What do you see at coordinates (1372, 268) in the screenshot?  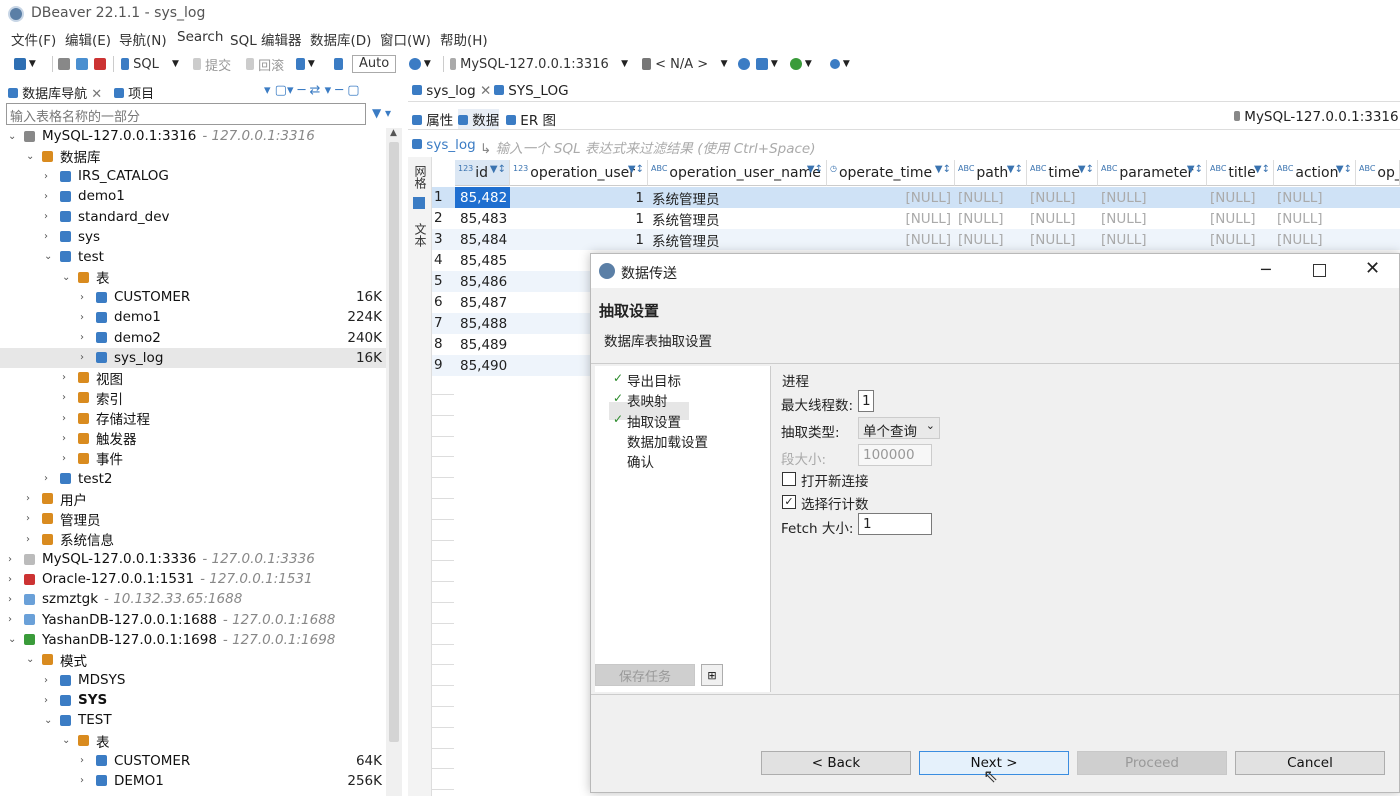 I see `close-icon: ✕` at bounding box center [1372, 268].